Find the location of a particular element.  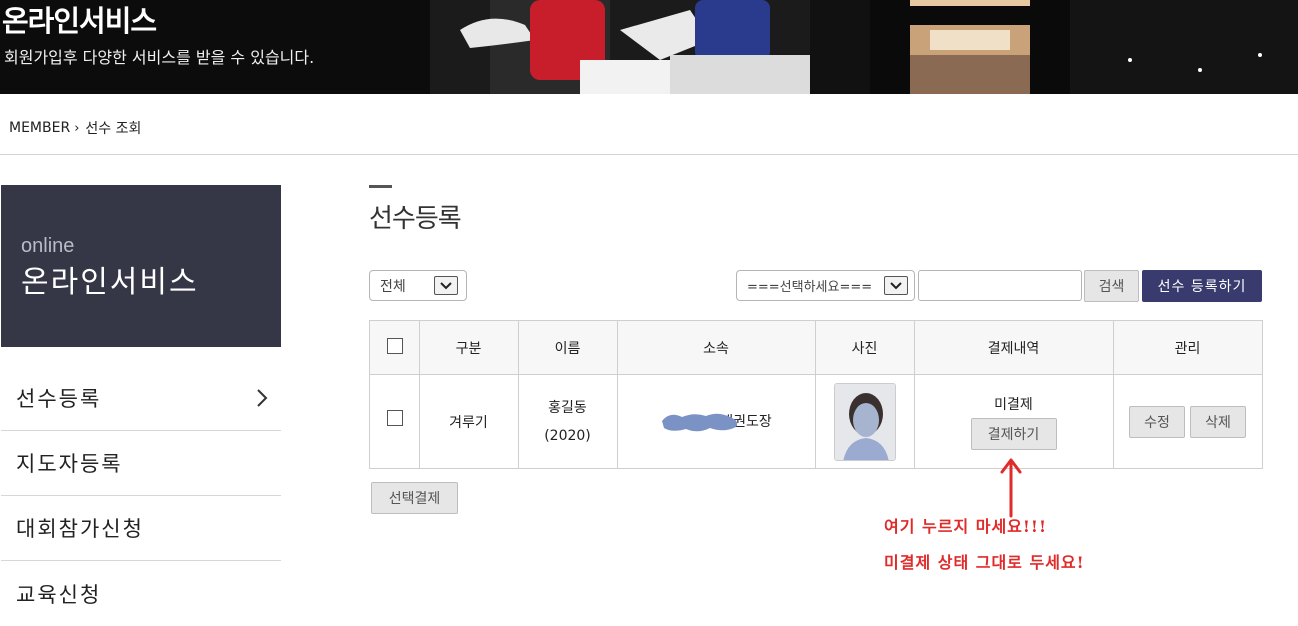

search-input is located at coordinates (1000, 285).